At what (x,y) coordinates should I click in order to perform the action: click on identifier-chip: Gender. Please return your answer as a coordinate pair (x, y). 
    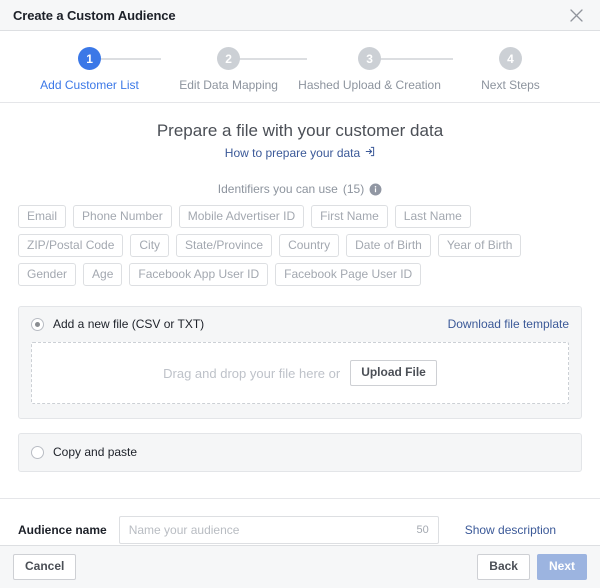
    Looking at the image, I should click on (47, 274).